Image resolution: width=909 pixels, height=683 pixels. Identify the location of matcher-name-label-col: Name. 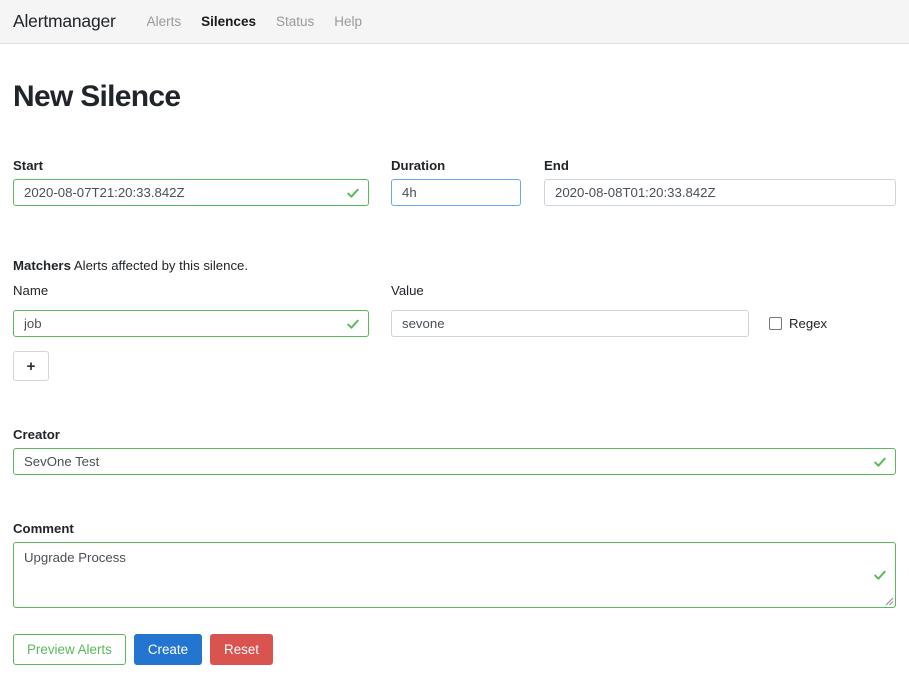
(191, 290).